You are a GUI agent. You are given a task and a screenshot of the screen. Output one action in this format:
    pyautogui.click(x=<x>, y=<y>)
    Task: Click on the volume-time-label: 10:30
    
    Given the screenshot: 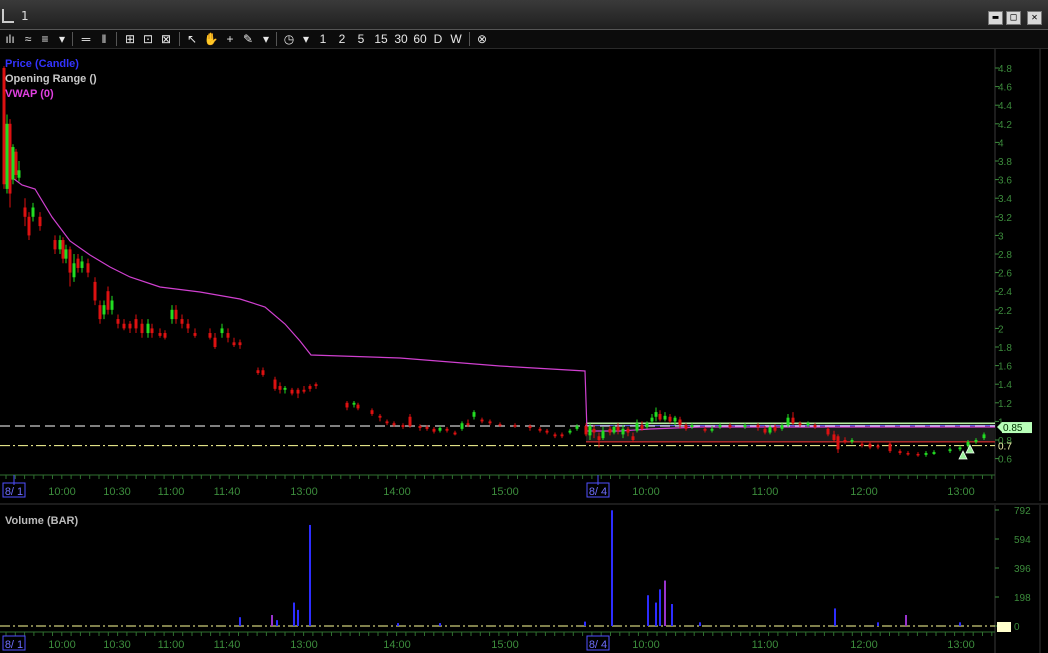 What is the action you would take?
    pyautogui.click(x=117, y=645)
    